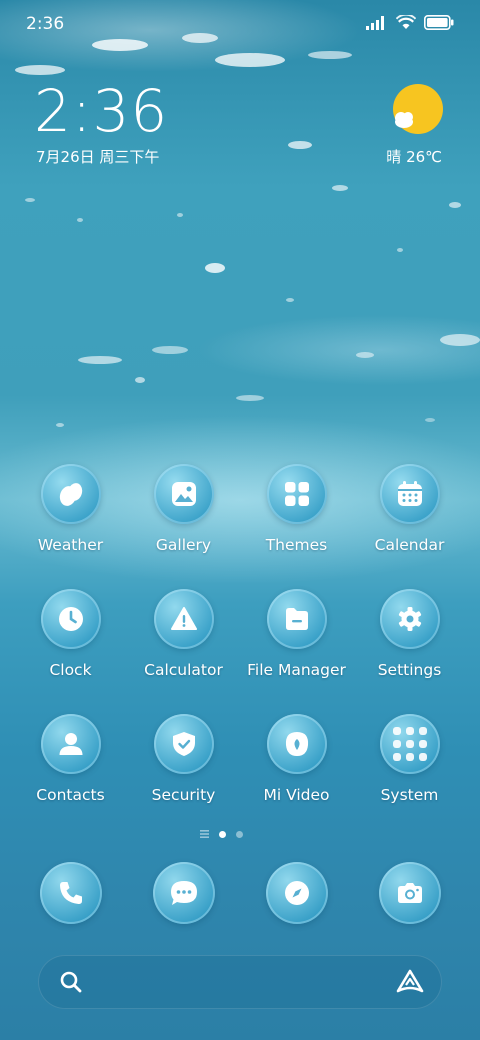 The image size is (480, 1040). Describe the element at coordinates (183, 795) in the screenshot. I see `app-label: Security` at that location.